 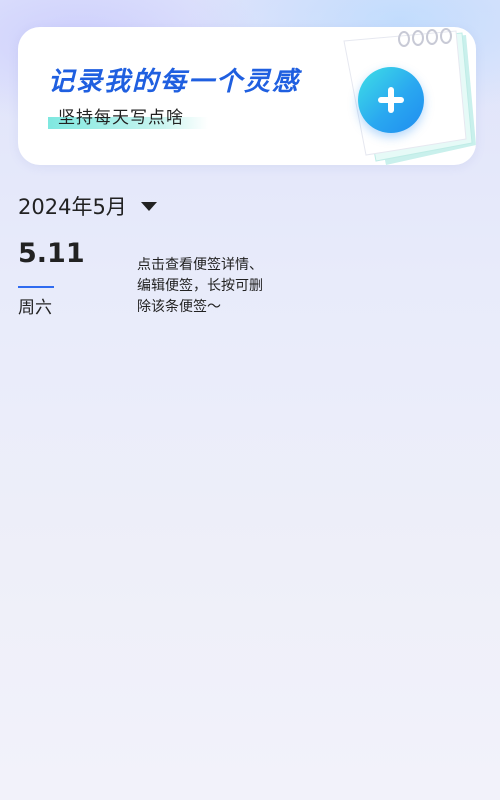 I want to click on day-date: 5.11, so click(x=51, y=253).